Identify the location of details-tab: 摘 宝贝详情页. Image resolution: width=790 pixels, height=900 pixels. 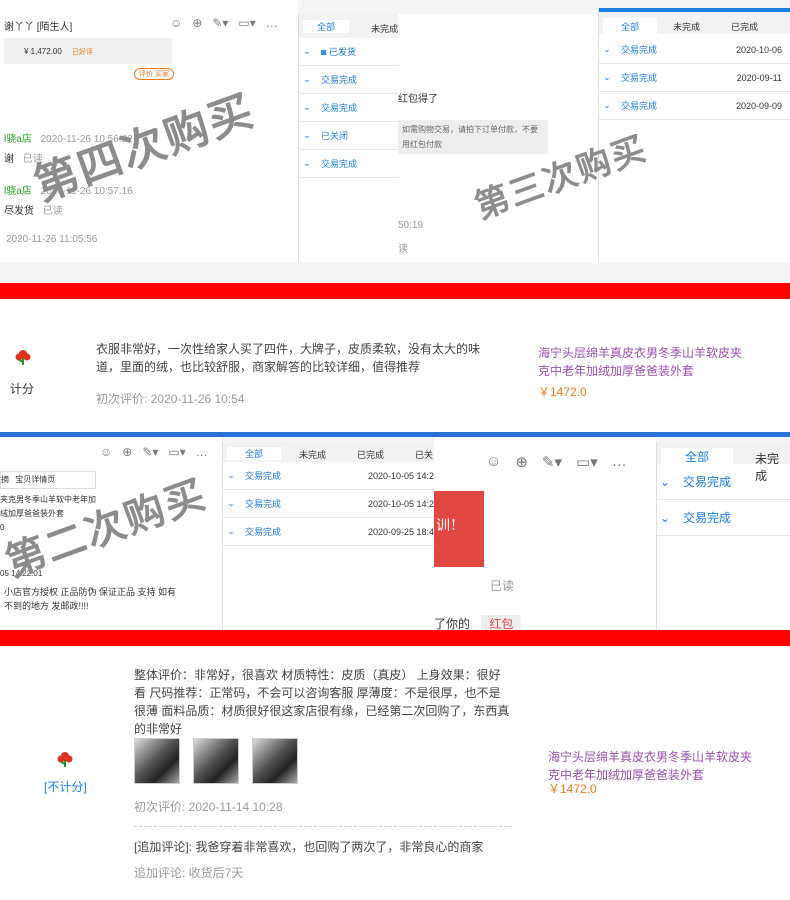
(48, 480).